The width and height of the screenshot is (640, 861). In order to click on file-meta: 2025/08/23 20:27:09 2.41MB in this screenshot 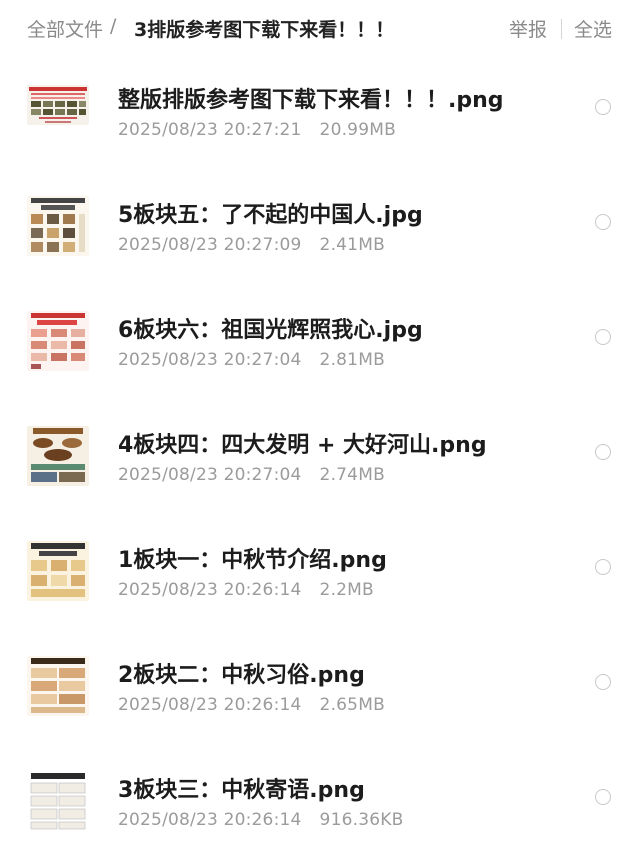, I will do `click(251, 245)`.